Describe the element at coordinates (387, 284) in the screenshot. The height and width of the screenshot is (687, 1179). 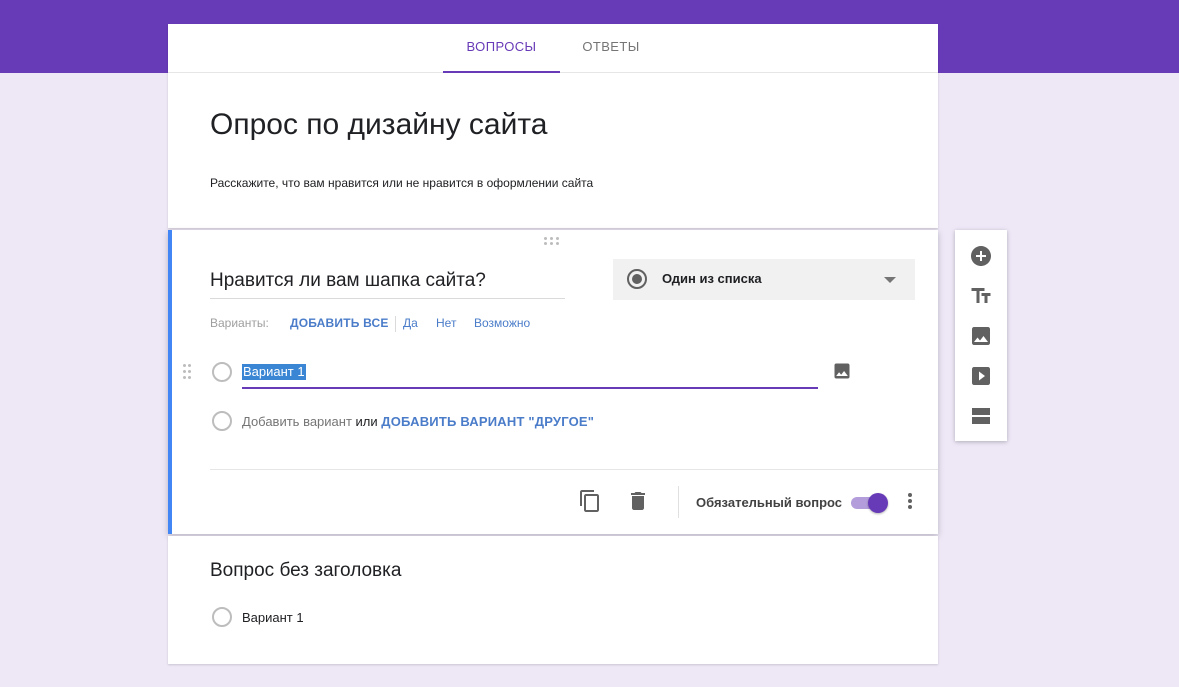
I see `question-title-input: Нравится ли вам шапка сайта?` at that location.